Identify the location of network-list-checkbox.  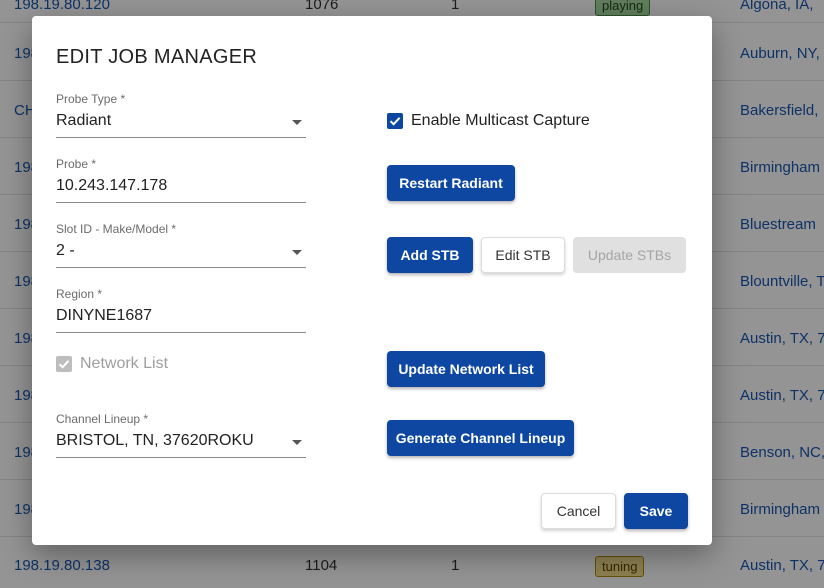
(64, 364).